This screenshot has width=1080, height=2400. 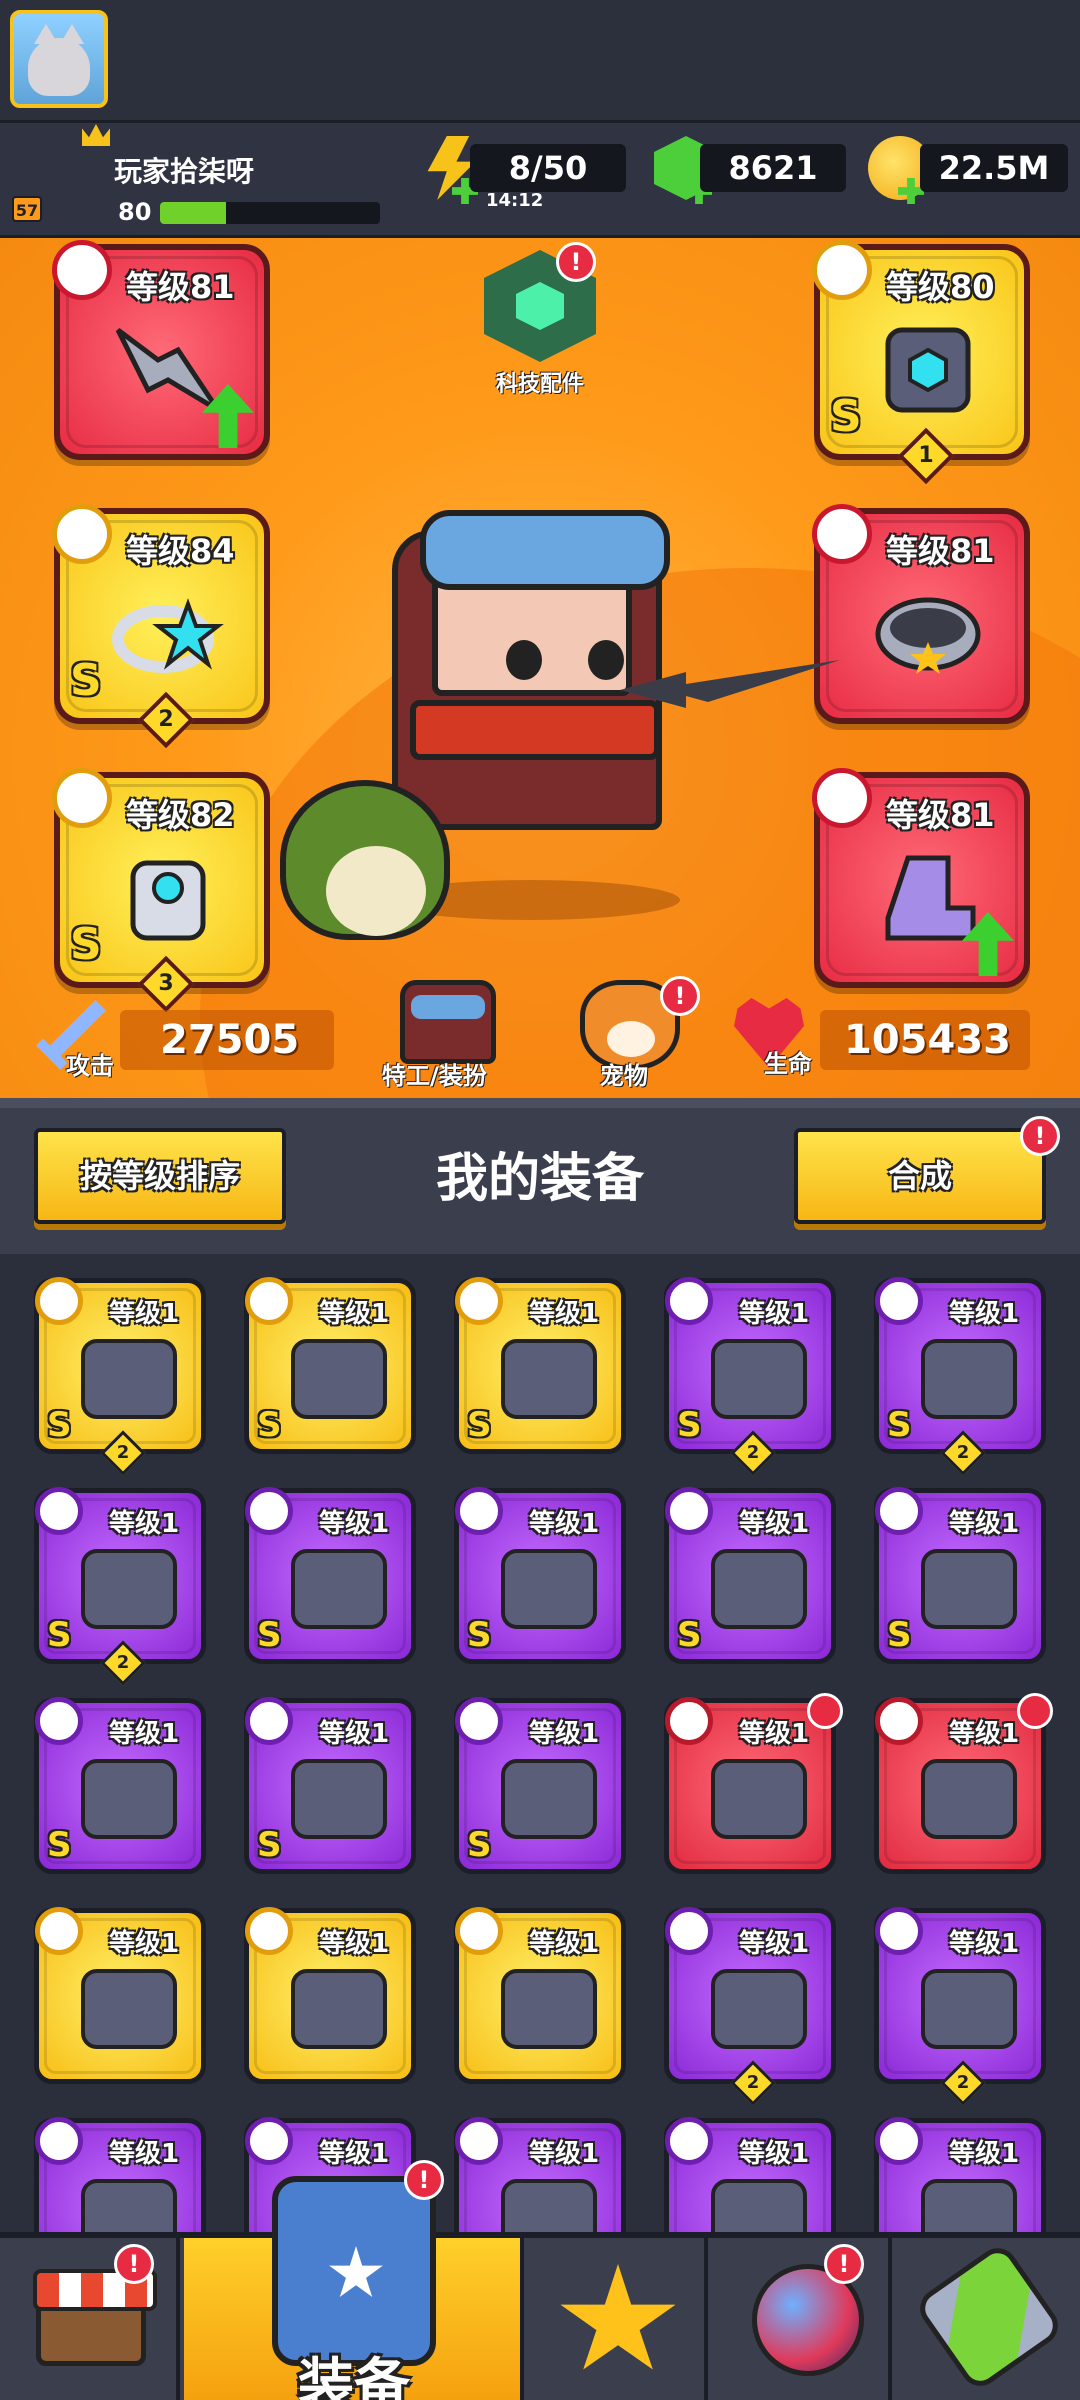 I want to click on necklace-slot: 等级81, so click(x=921, y=614).